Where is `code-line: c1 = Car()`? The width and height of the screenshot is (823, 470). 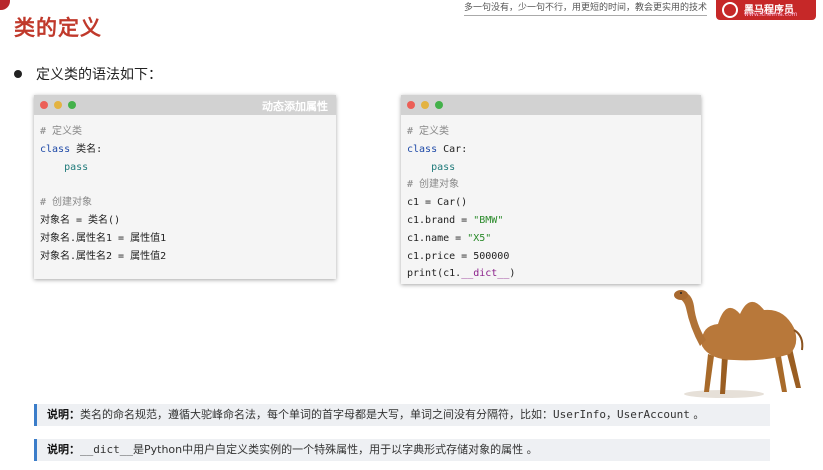 code-line: c1 = Car() is located at coordinates (437, 203).